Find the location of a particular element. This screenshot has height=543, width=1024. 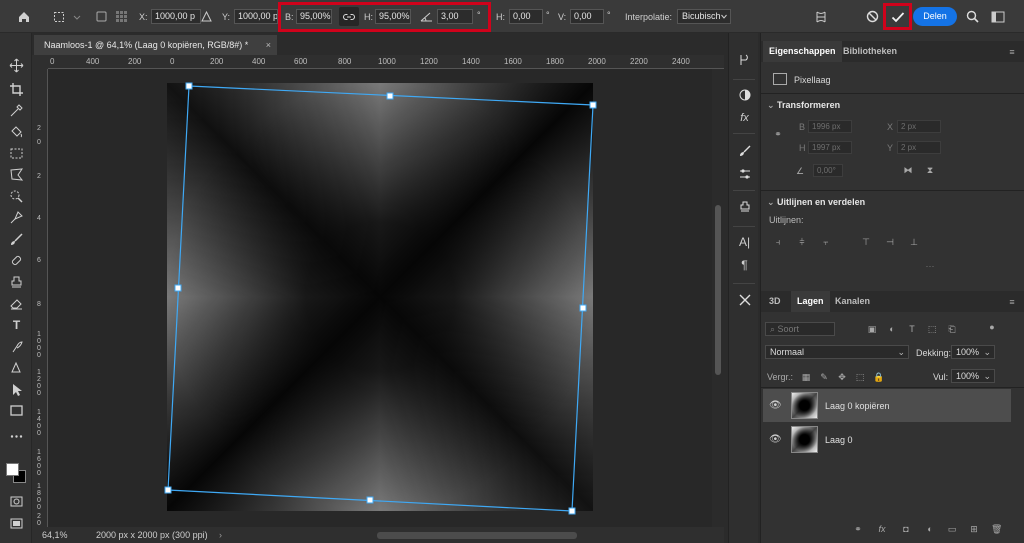

blend-mode-select: Normaal ⌄ is located at coordinates (837, 352).